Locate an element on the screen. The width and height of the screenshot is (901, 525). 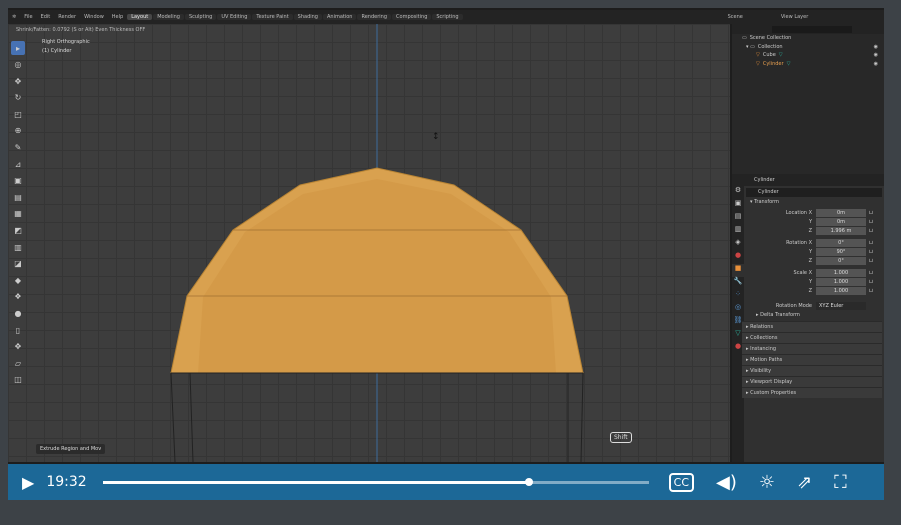
bevel-tool-icon: ◩ is located at coordinates (18, 231).